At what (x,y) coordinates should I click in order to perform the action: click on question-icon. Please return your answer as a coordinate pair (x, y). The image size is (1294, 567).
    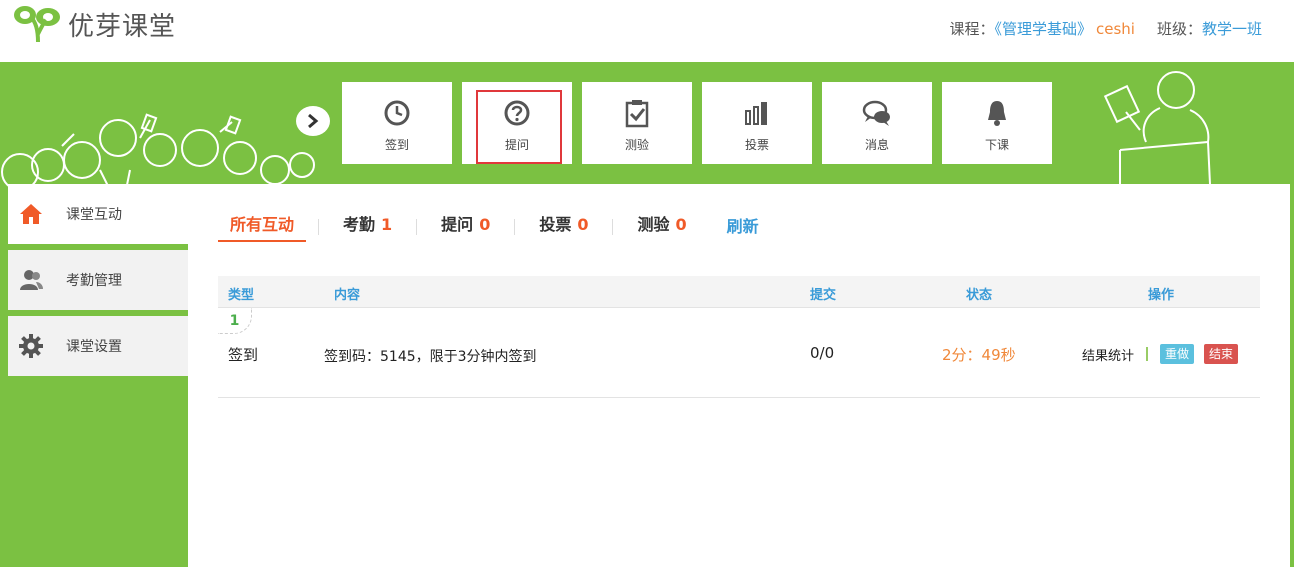
    Looking at the image, I should click on (517, 113).